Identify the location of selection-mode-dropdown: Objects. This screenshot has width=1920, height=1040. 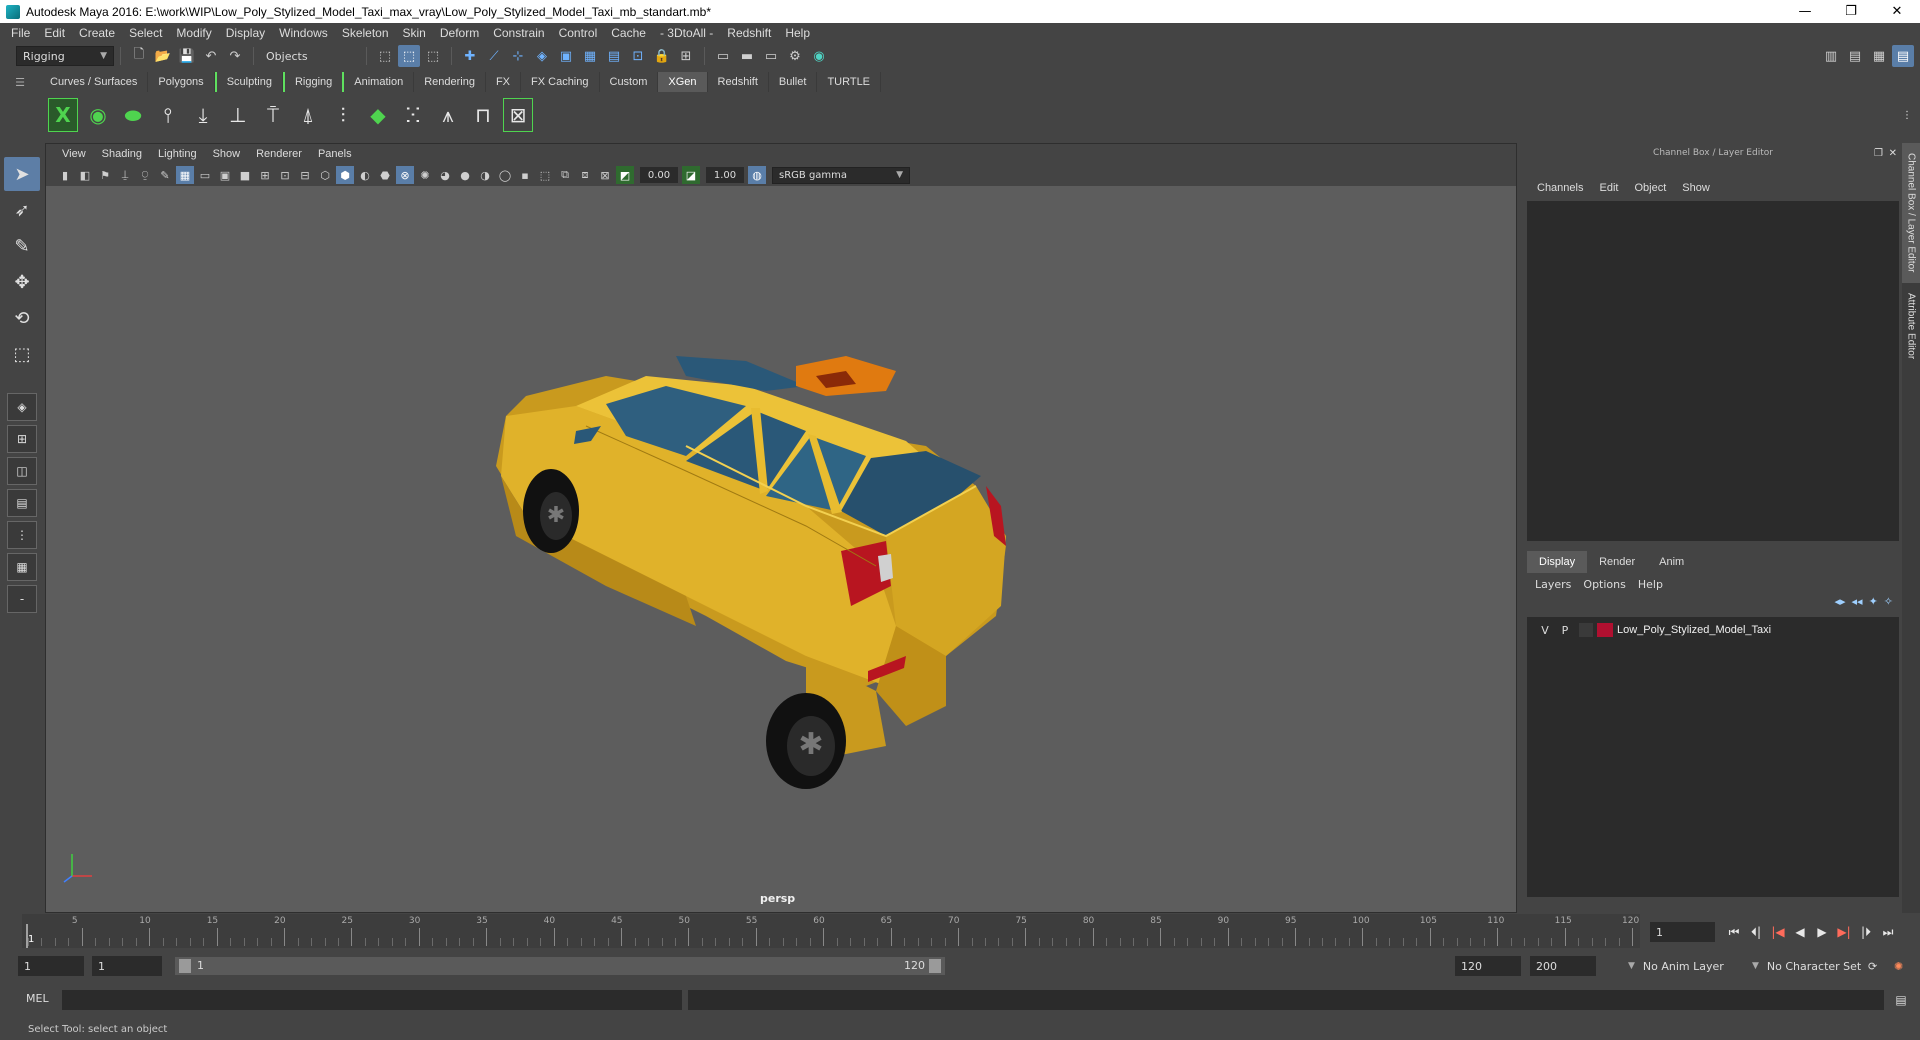
(310, 56).